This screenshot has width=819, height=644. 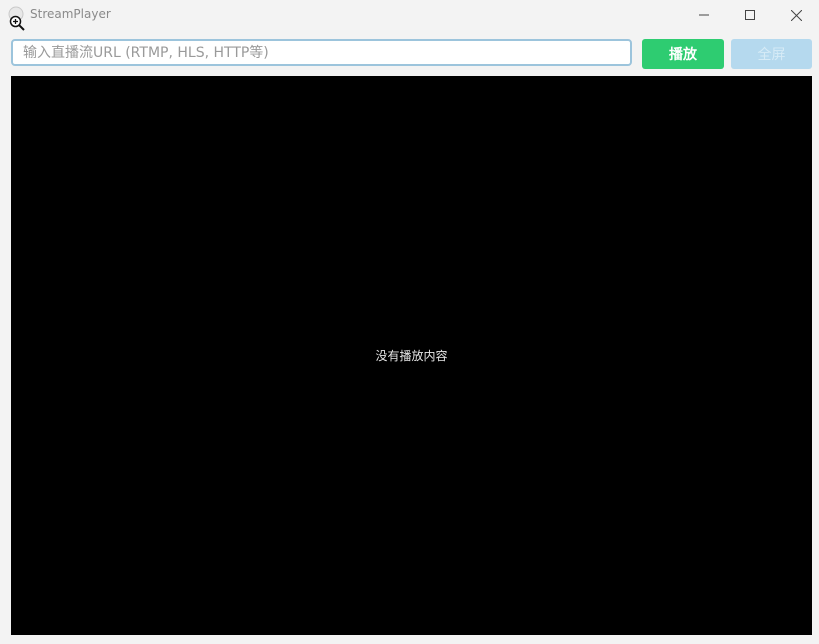 I want to click on window-title: StreamPlayer, so click(x=70, y=14).